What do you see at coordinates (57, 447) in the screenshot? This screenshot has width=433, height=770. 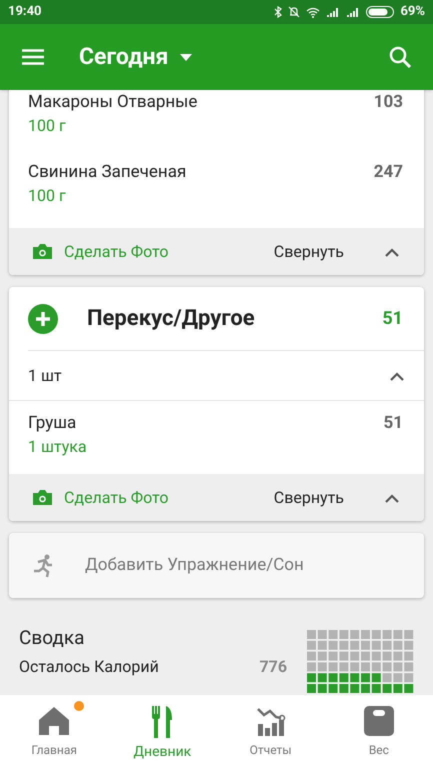 I see `food-amount: 1 штука` at bounding box center [57, 447].